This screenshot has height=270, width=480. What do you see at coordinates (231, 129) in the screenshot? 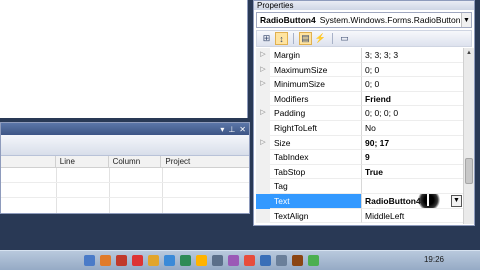
I see `pin-icon: ⊥` at bounding box center [231, 129].